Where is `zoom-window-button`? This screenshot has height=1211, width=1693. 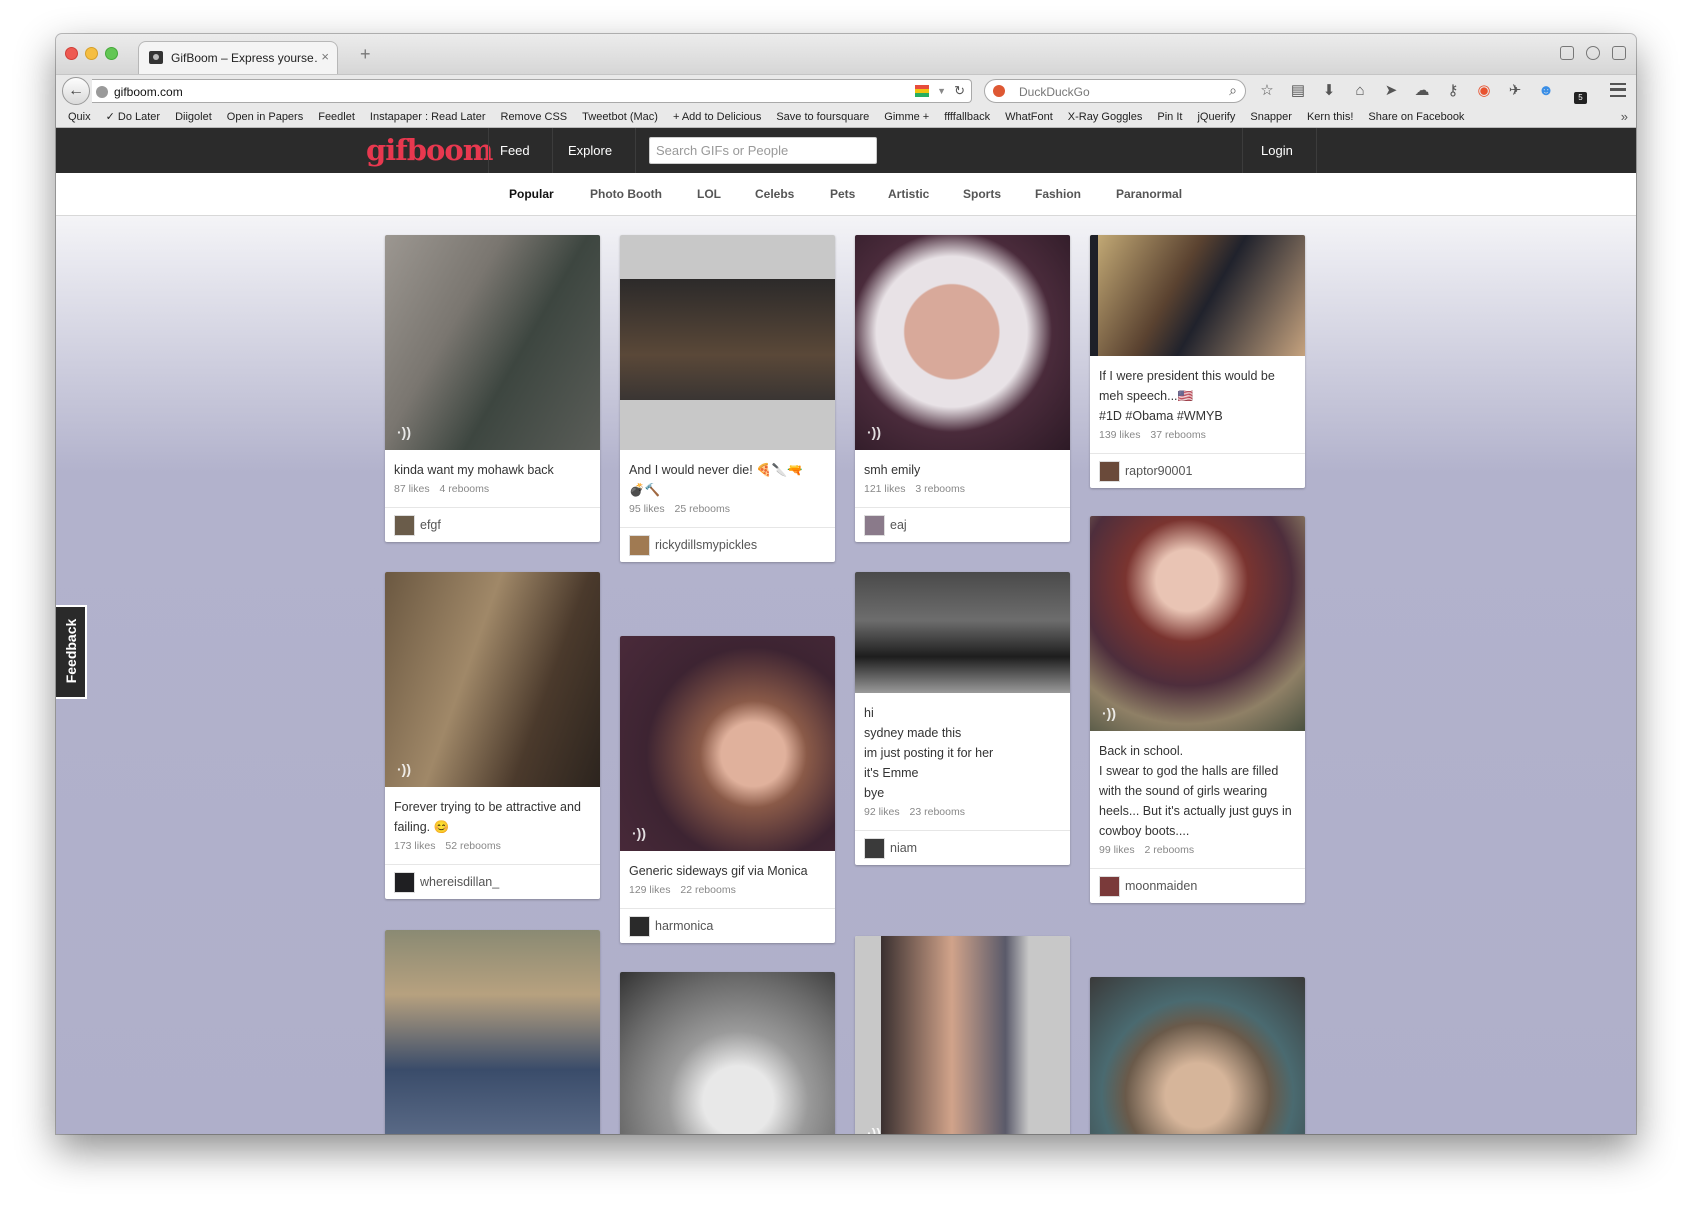 zoom-window-button is located at coordinates (111, 53).